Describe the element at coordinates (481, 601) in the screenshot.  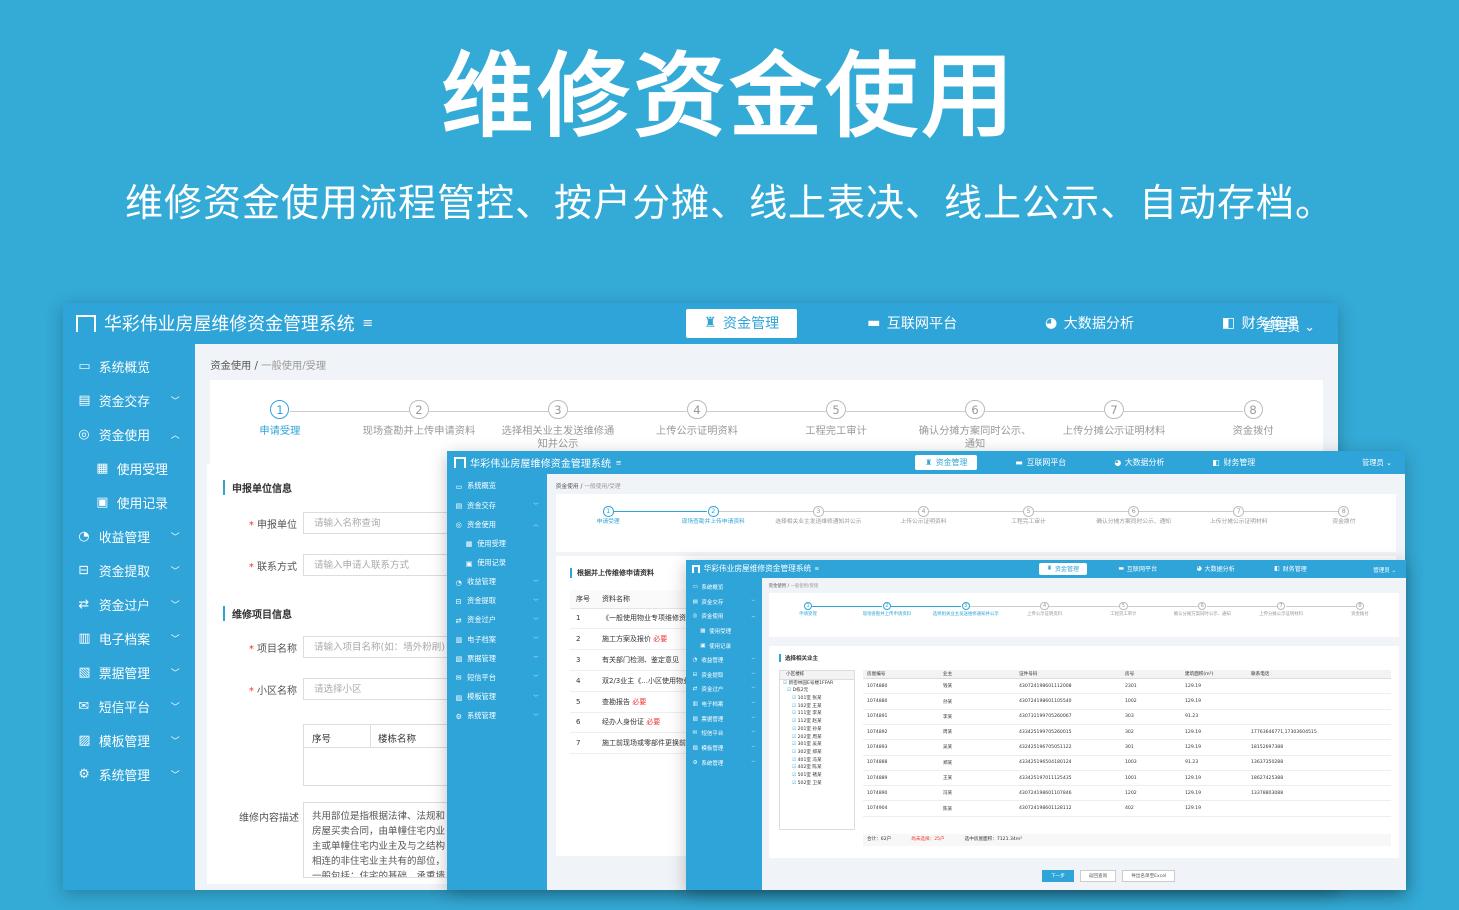
I see `sidebar-item-label: 资金提取` at that location.